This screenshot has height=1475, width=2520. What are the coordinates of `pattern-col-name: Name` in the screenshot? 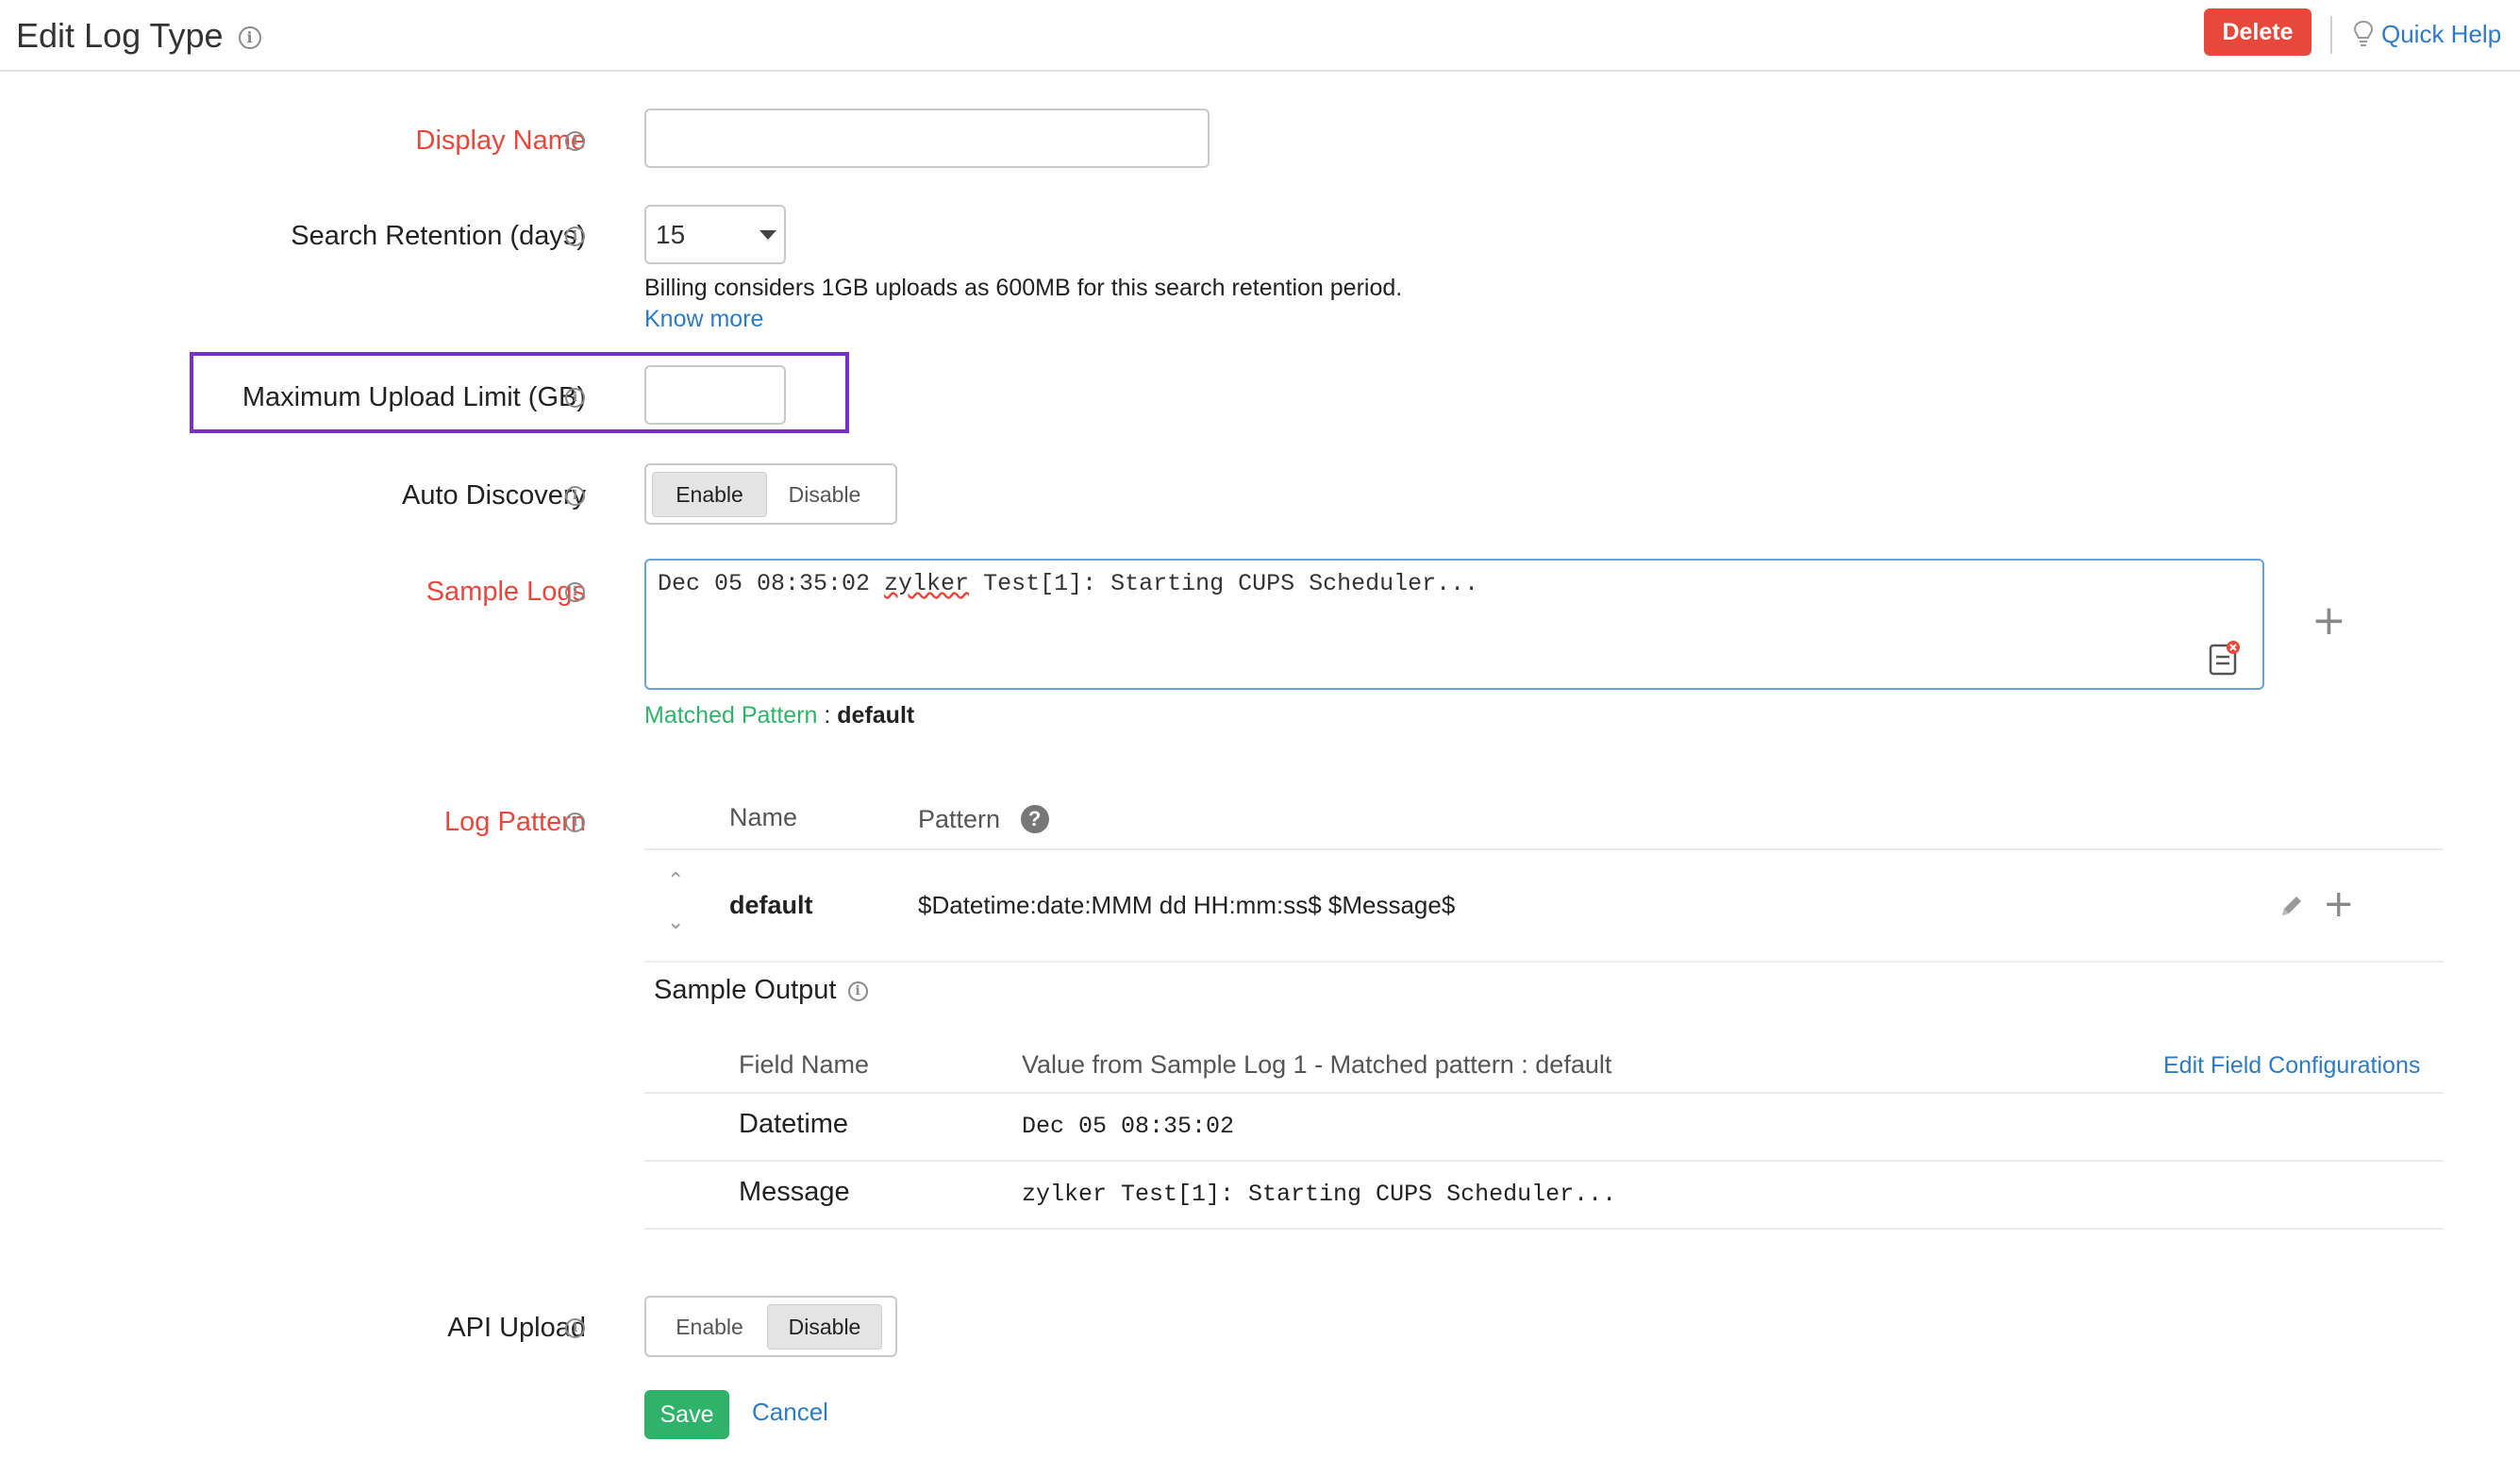 It's located at (763, 817).